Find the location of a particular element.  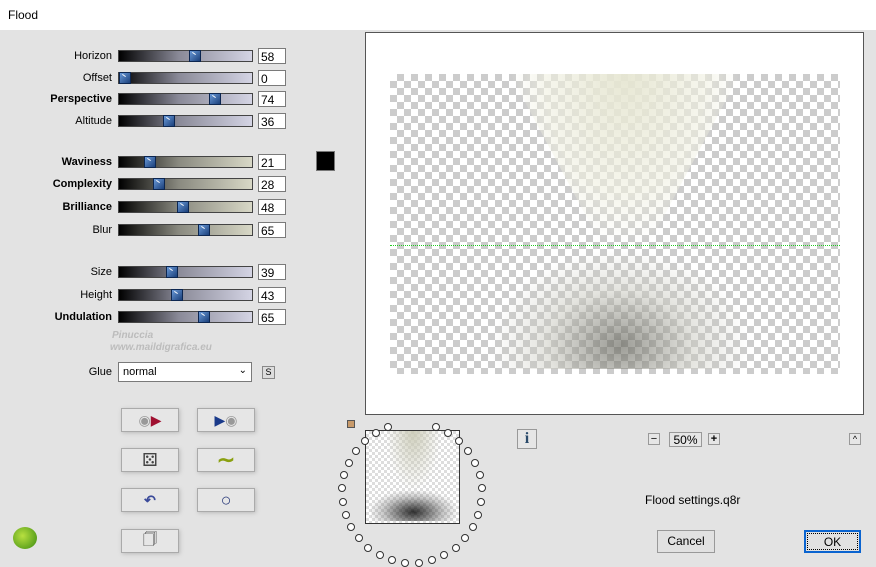

glue-select: normal ⌄ is located at coordinates (185, 372).